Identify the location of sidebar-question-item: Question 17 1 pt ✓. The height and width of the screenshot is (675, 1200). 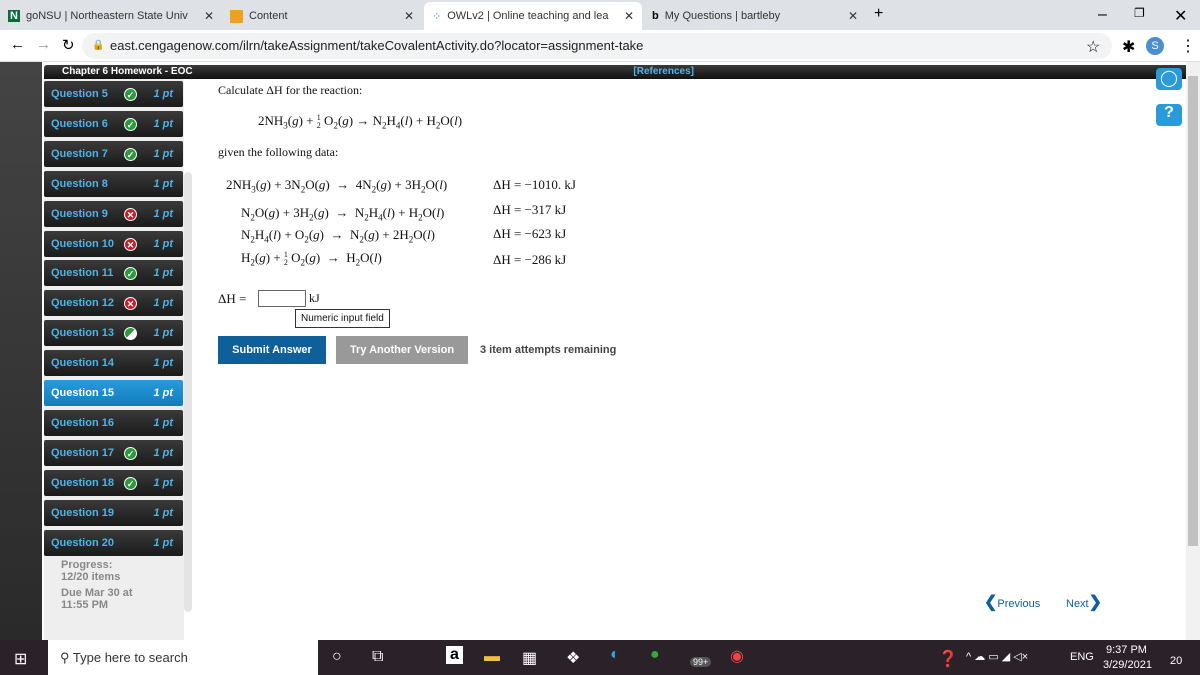
(113, 452).